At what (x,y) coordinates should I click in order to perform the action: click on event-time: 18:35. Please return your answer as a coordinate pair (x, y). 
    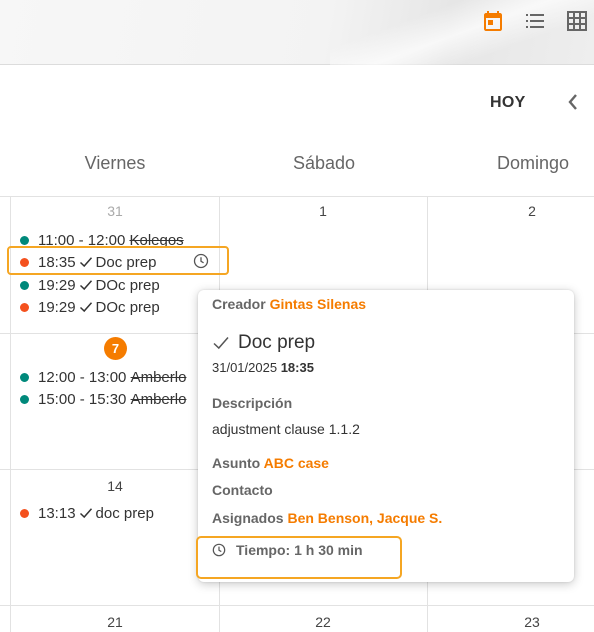
    Looking at the image, I should click on (297, 367).